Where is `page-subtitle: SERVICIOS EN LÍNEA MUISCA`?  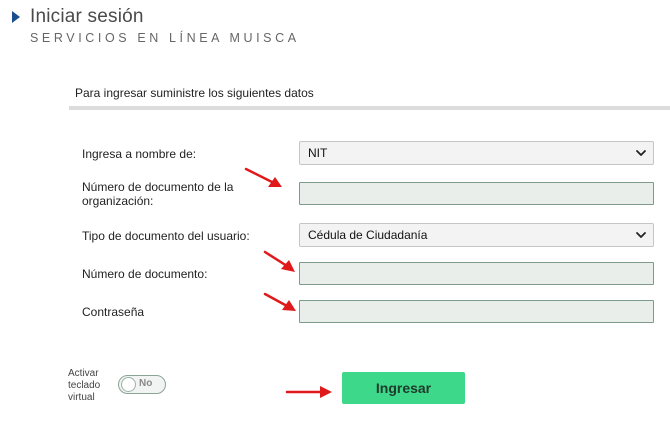
page-subtitle: SERVICIOS EN LÍNEA MUISCA is located at coordinates (165, 38).